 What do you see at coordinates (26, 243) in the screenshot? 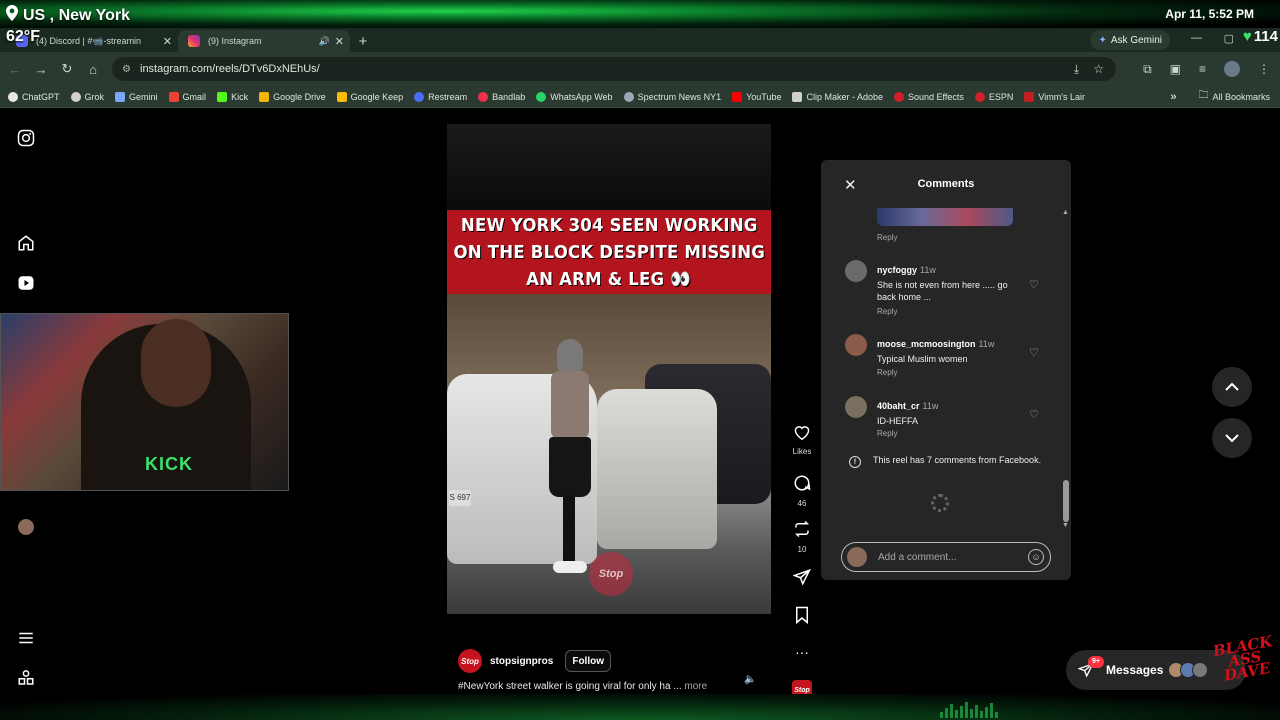
I see `home-icon` at bounding box center [26, 243].